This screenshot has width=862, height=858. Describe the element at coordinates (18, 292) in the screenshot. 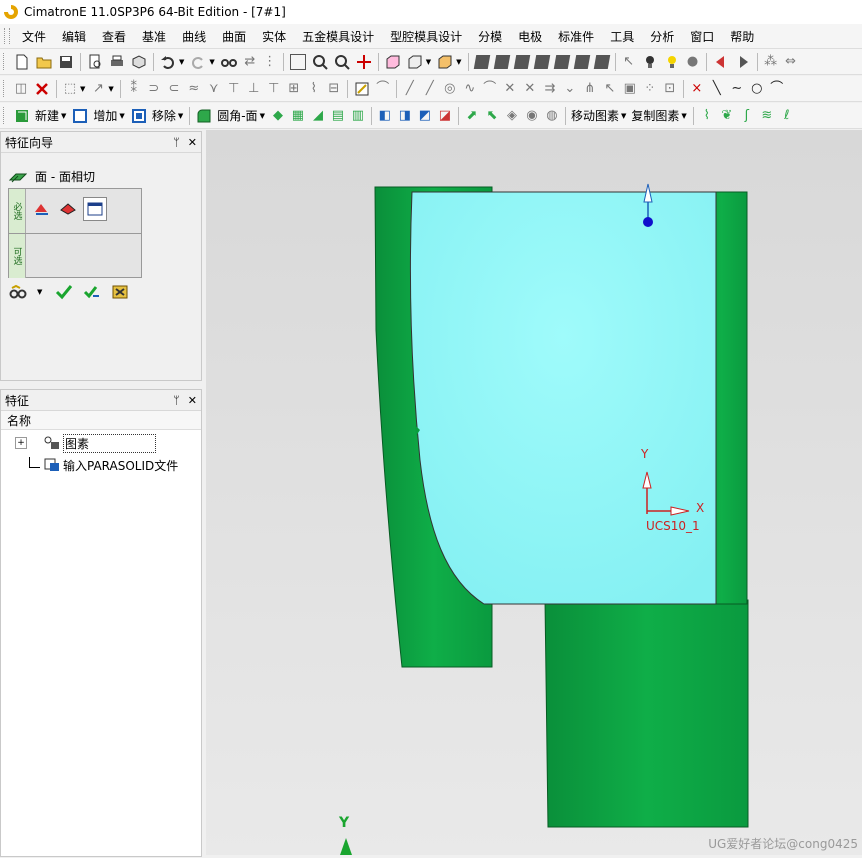

I see `preview-glasses-icon` at that location.